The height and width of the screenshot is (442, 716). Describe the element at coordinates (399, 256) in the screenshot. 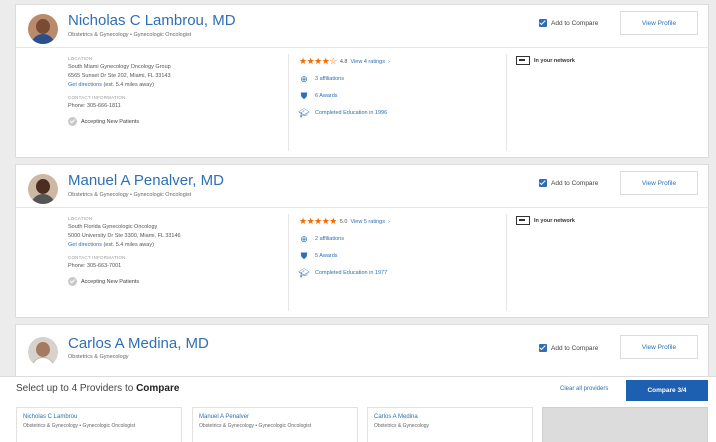

I see `awards-row: ⛊ 5 Awards` at that location.